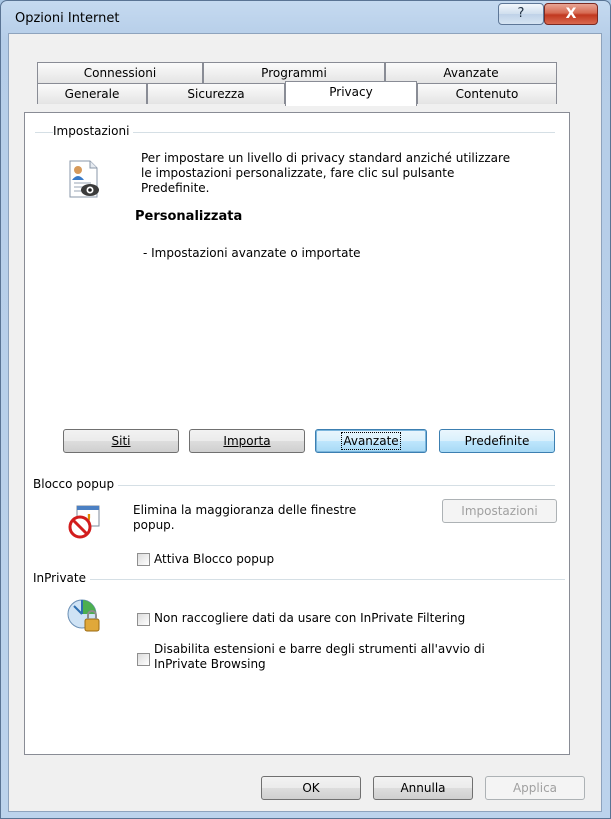 This screenshot has width=611, height=819. What do you see at coordinates (61, 578) in the screenshot?
I see `inprivate-group-label: InPrivate` at bounding box center [61, 578].